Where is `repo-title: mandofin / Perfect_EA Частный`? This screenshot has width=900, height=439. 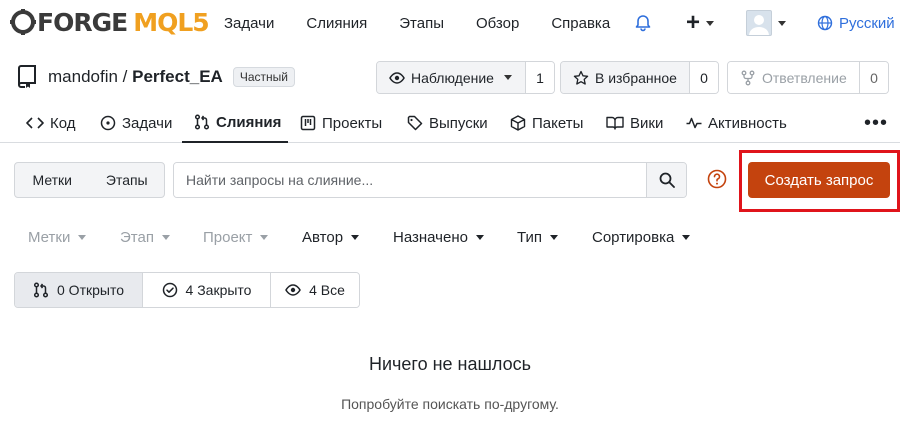 repo-title: mandofin / Perfect_EA Частный is located at coordinates (155, 77).